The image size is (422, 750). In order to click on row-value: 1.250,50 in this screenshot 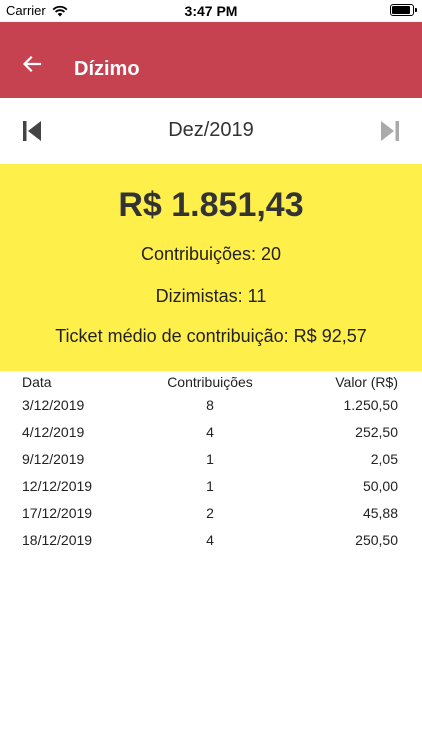, I will do `click(371, 405)`.